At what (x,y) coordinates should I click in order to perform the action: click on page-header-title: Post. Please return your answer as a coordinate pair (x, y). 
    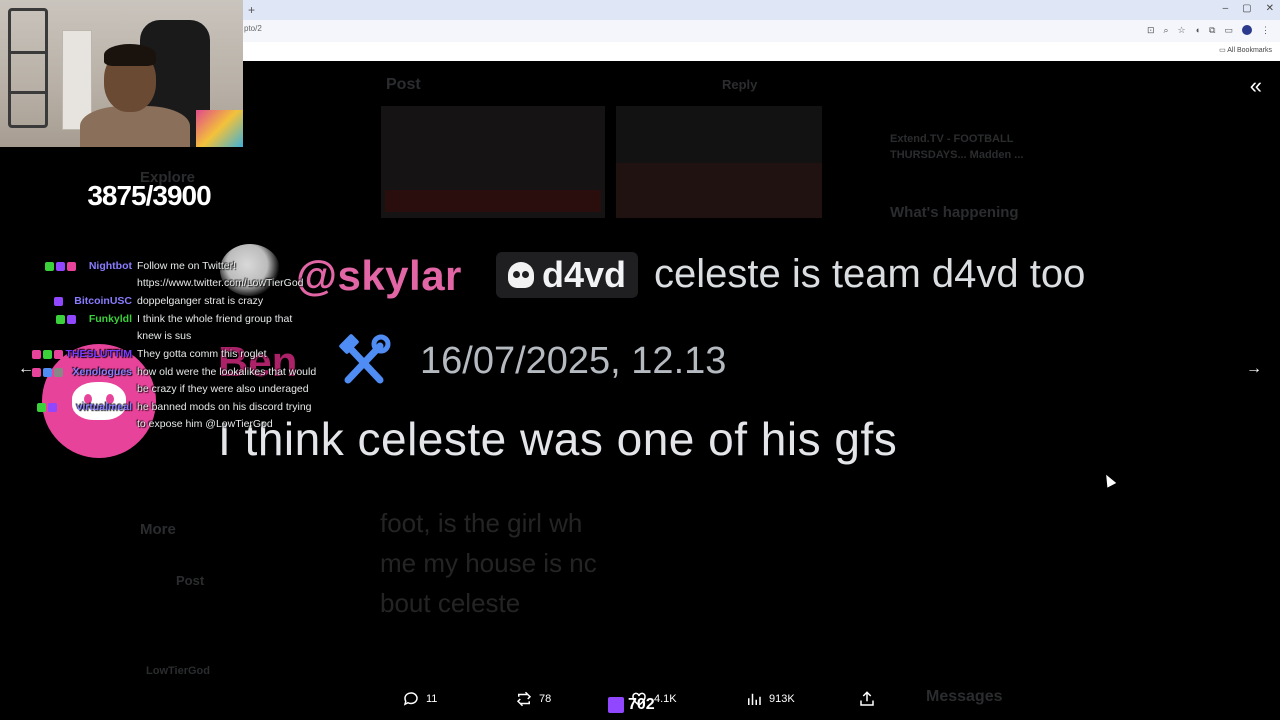
    Looking at the image, I should click on (403, 84).